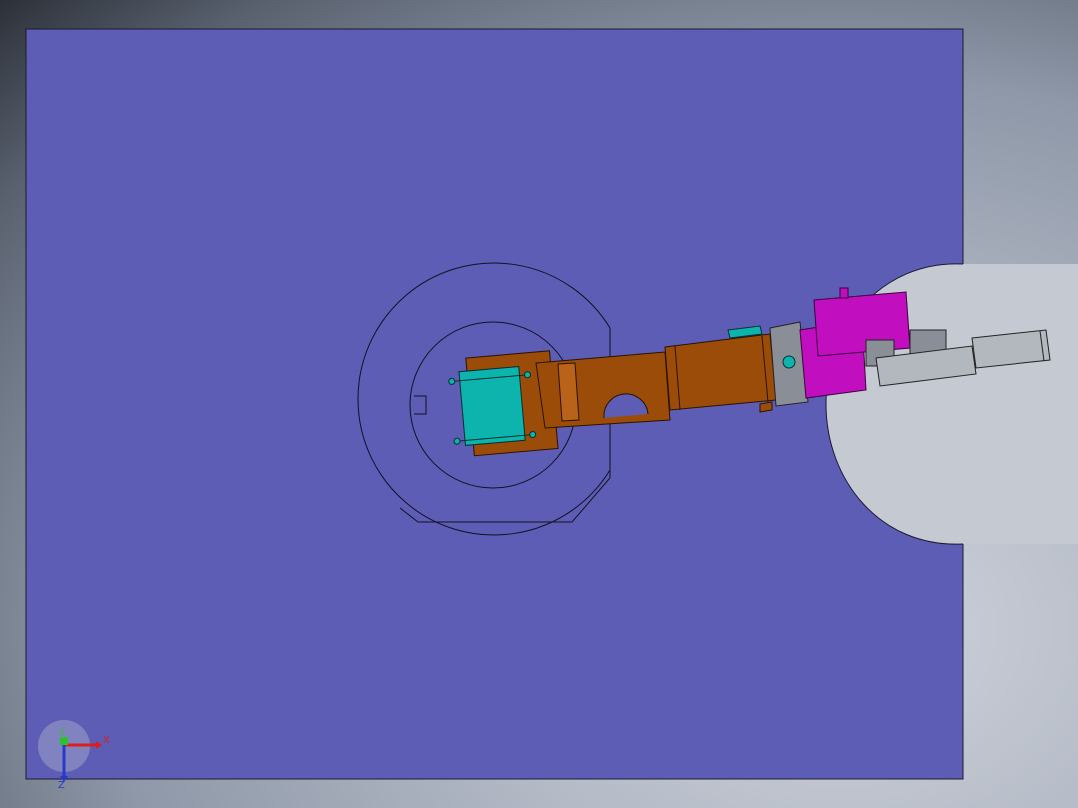 The image size is (1078, 808). I want to click on arm-link-upper, so click(720, 373).